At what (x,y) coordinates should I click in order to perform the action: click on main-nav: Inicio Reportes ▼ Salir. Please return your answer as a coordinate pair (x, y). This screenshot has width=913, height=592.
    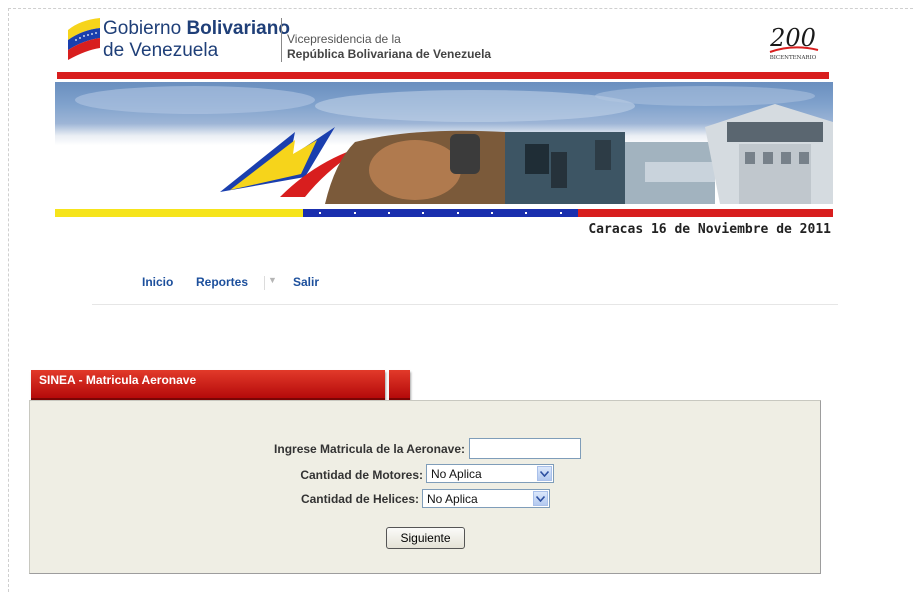
    Looking at the image, I should click on (465, 288).